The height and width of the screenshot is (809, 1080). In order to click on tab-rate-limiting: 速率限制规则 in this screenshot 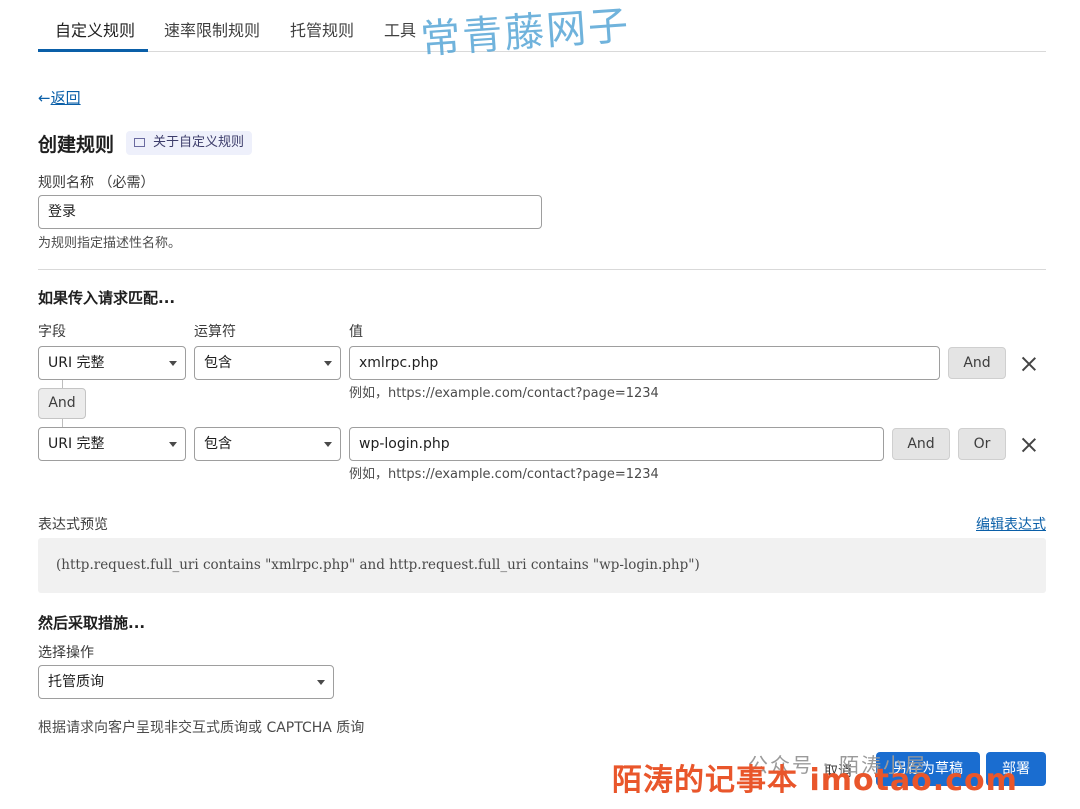, I will do `click(212, 29)`.